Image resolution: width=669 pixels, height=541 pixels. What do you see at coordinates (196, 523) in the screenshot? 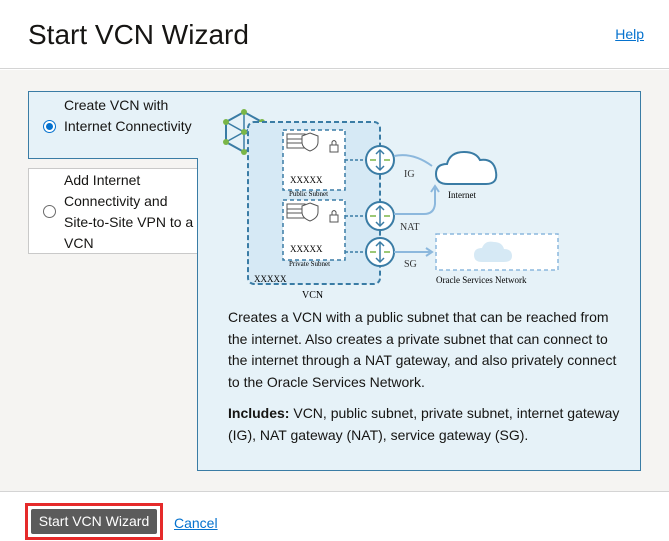
I see `cancel-link: Cancel` at bounding box center [196, 523].